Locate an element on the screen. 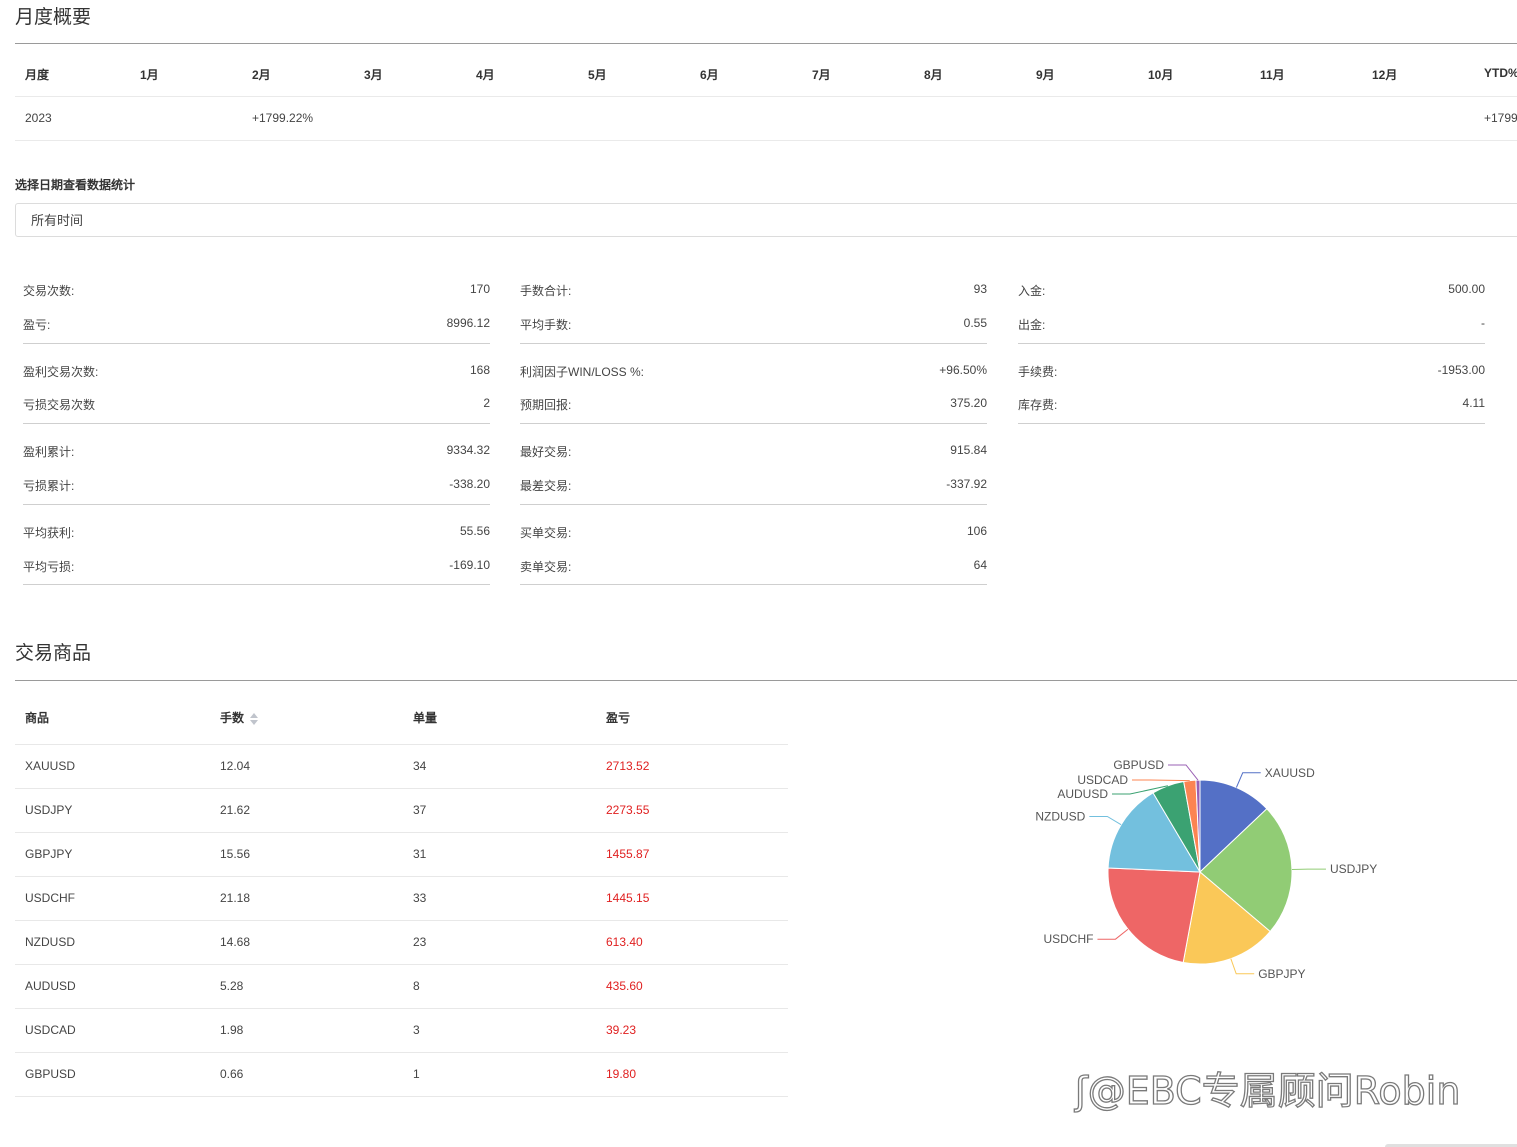 This screenshot has height=1147, width=1517. pie-label-usdchf: USDCHF is located at coordinates (1068, 939).